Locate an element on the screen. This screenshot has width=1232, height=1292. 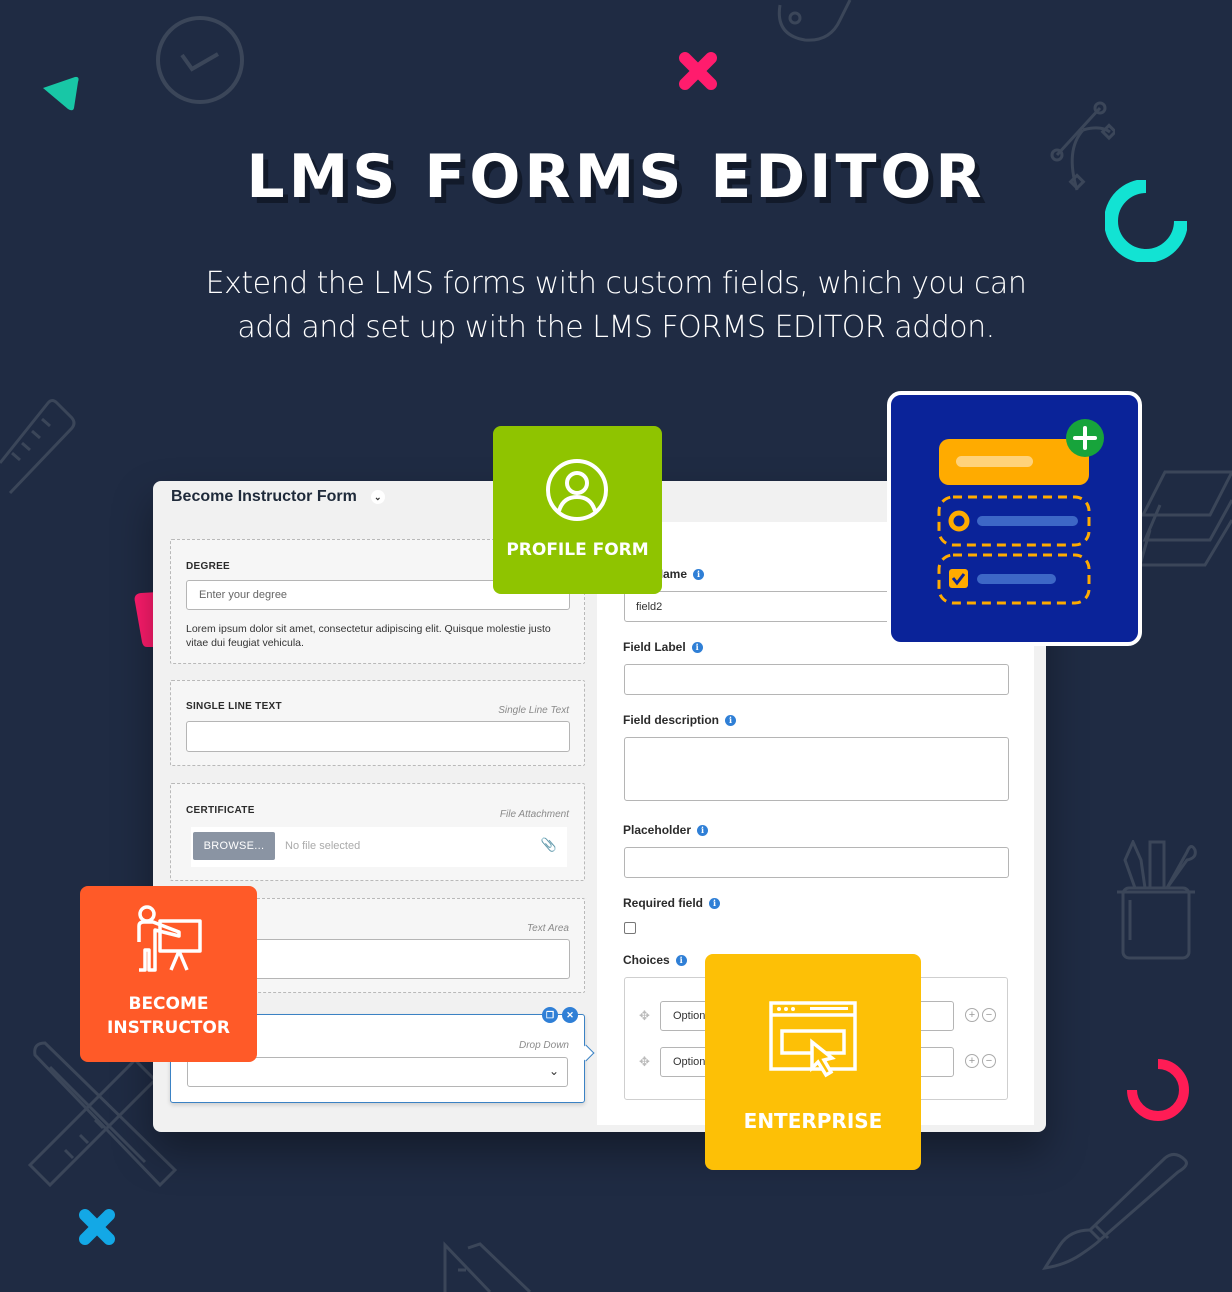
placeholder-label: Placeholder i is located at coordinates (666, 830).